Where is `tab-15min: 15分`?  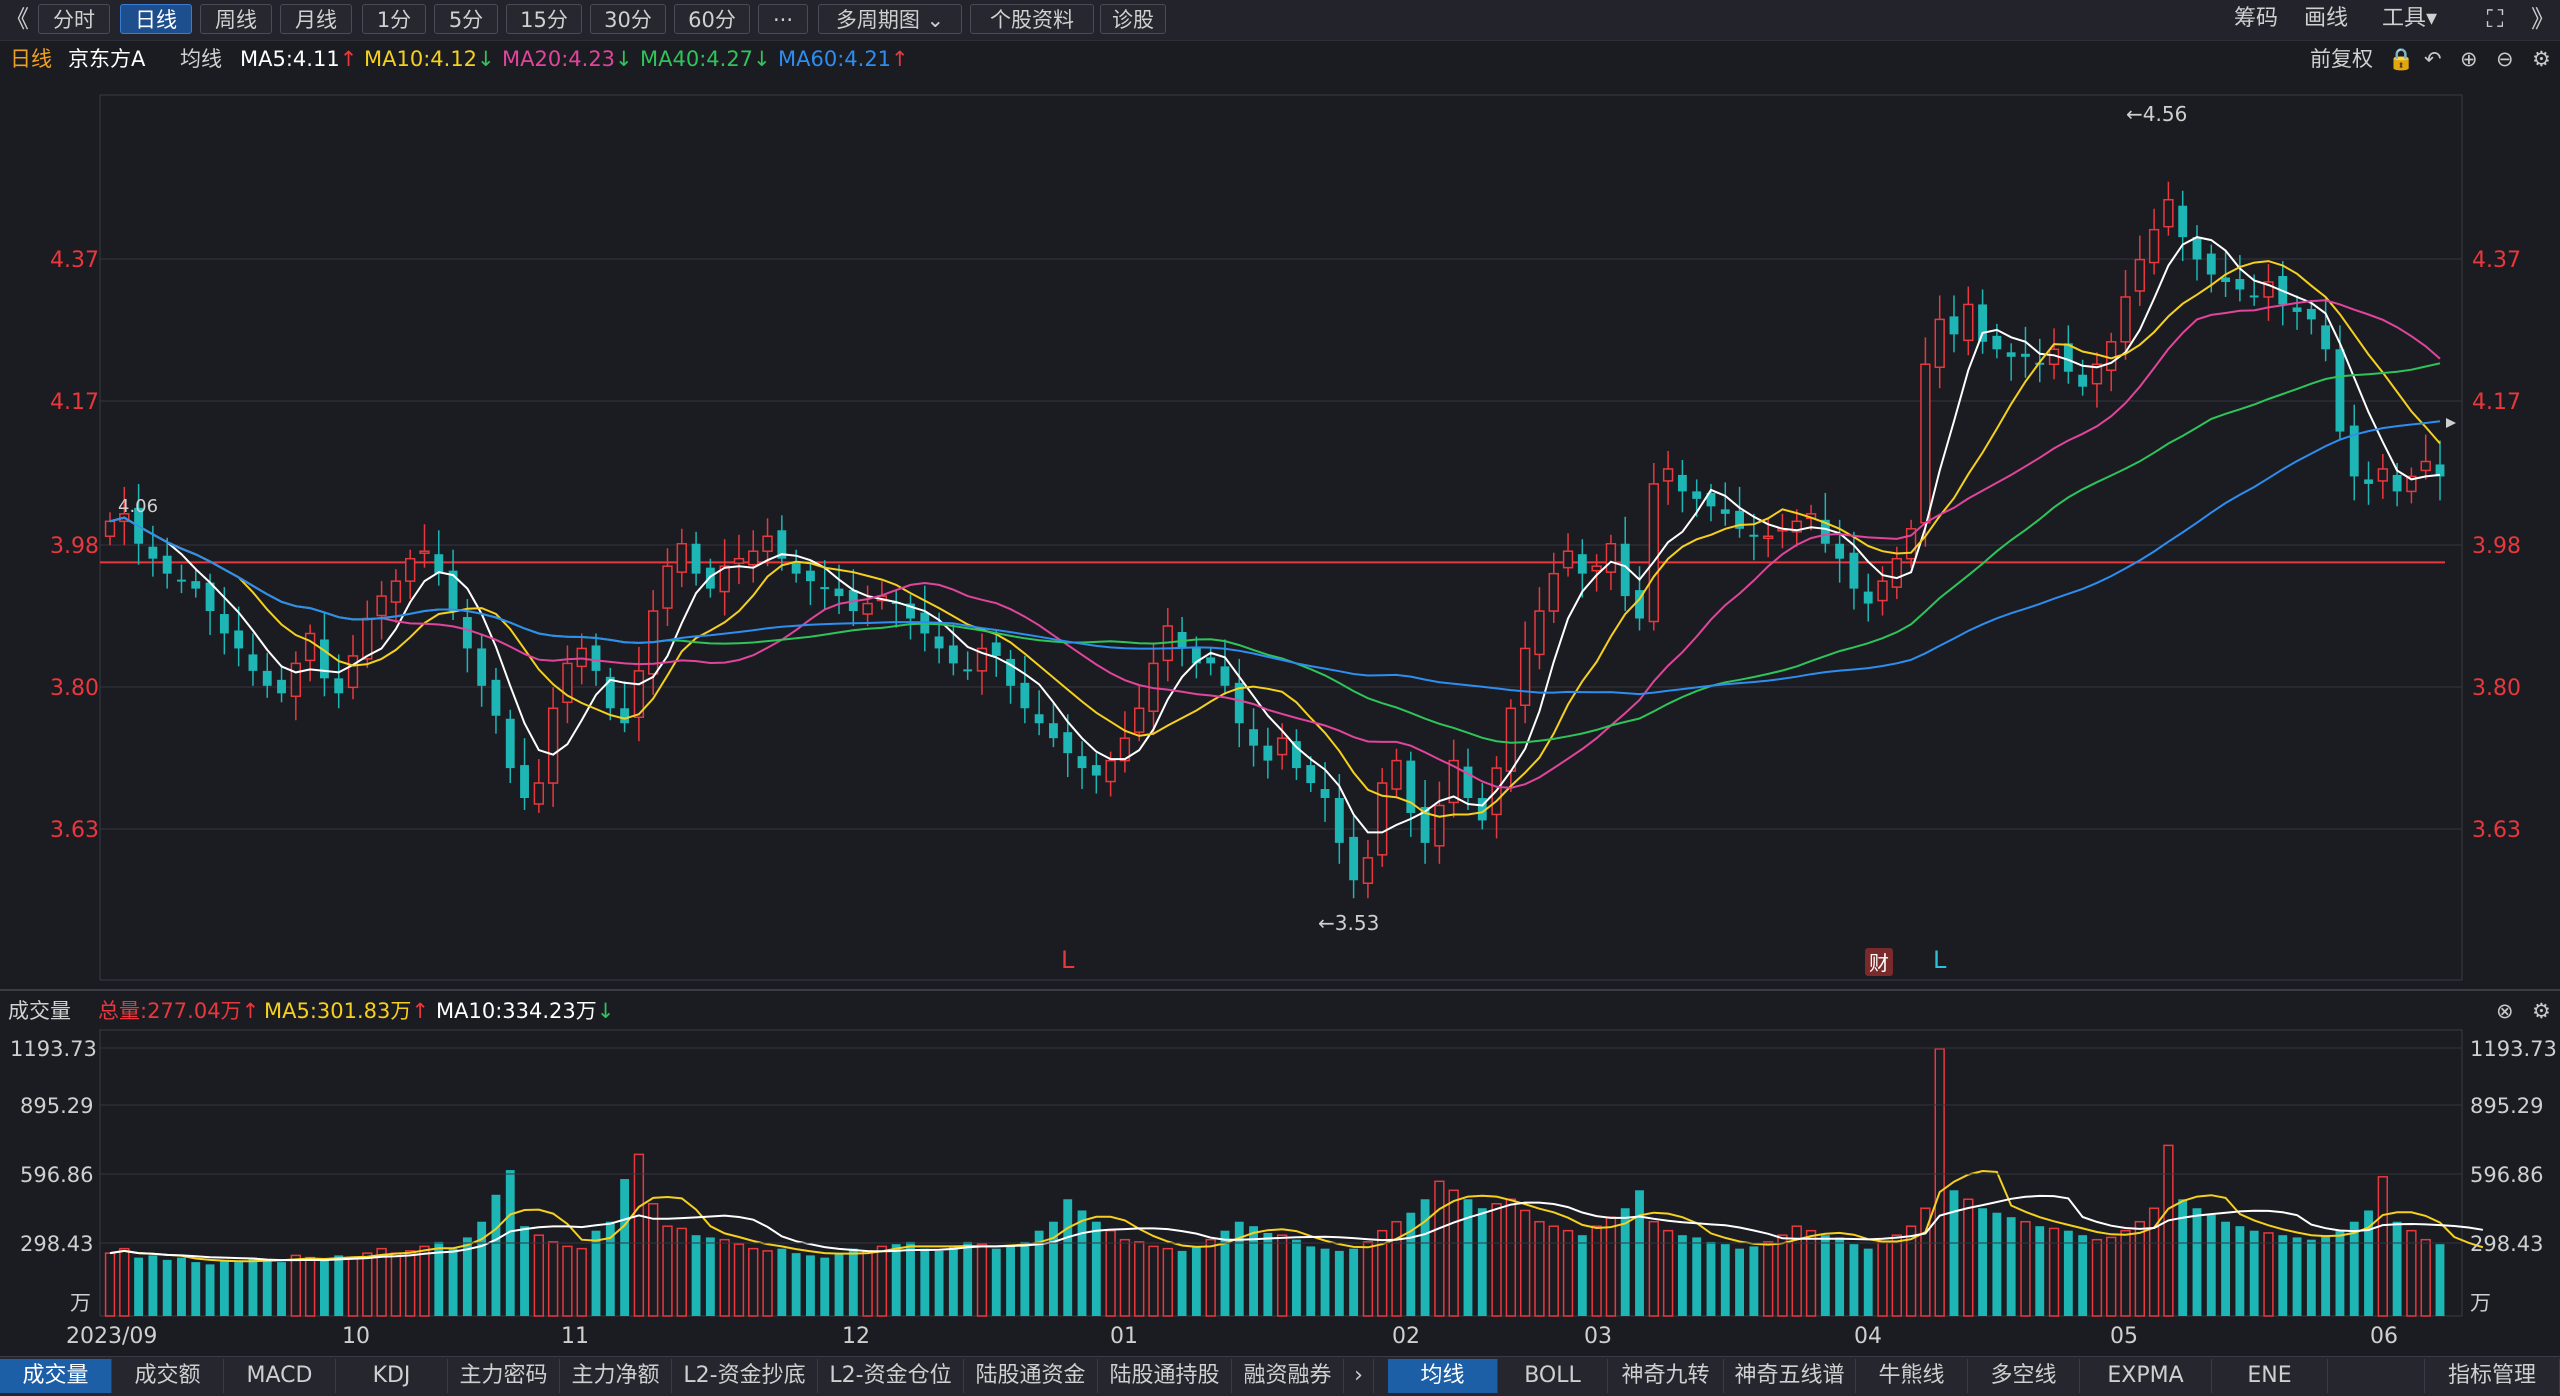
tab-15min: 15分 is located at coordinates (544, 19).